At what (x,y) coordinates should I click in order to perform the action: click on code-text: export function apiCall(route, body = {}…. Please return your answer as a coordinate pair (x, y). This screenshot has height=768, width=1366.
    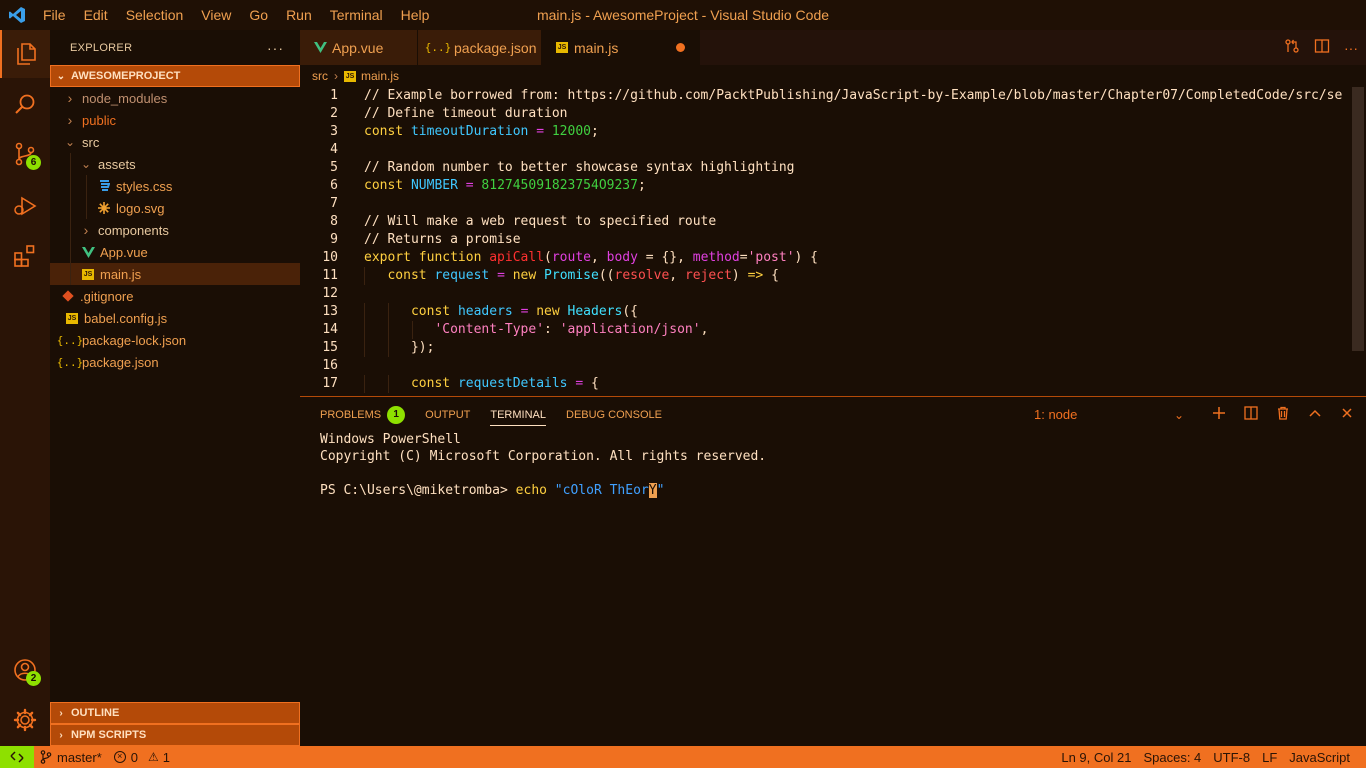
    Looking at the image, I should click on (591, 258).